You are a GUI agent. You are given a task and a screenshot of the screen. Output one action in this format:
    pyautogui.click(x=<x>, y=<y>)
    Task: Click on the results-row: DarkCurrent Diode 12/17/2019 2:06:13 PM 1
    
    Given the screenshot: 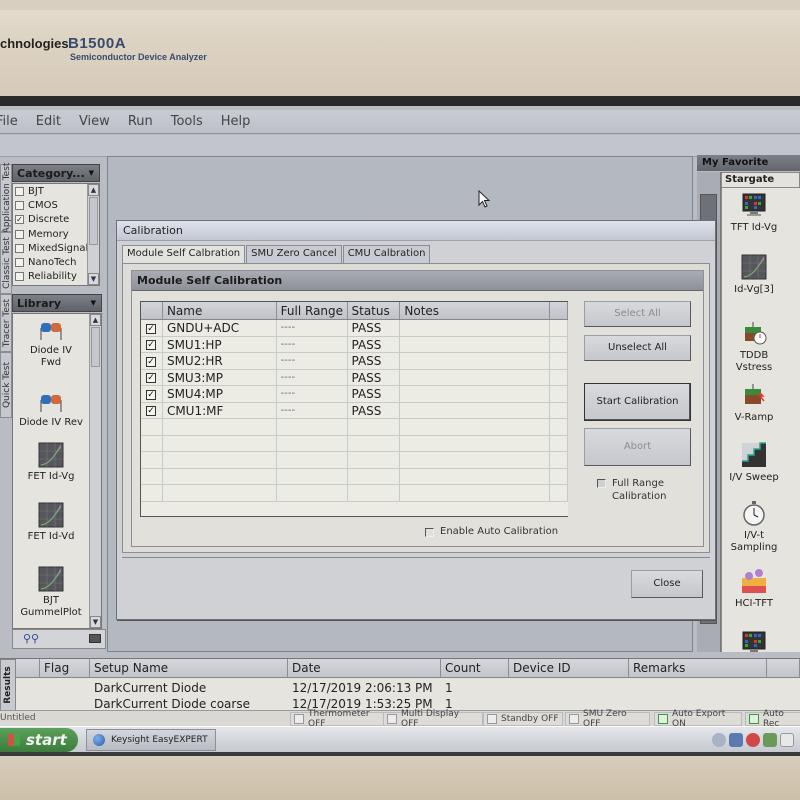 What is the action you would take?
    pyautogui.click(x=408, y=688)
    